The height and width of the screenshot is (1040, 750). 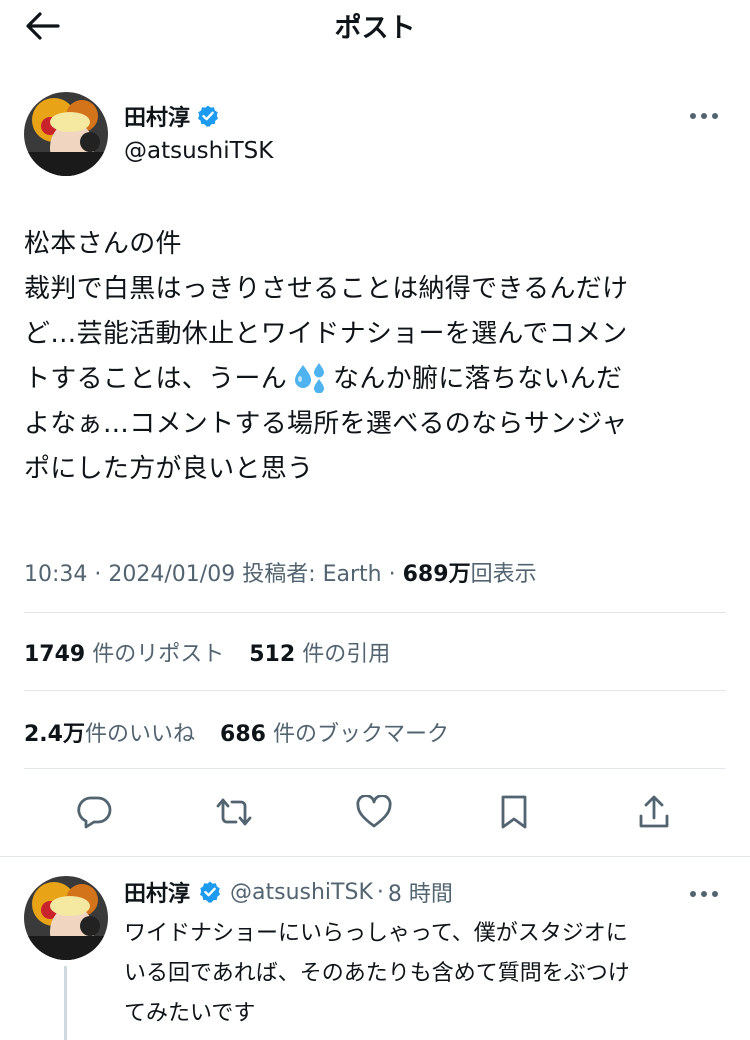 I want to click on page-title: ポスト, so click(x=375, y=28).